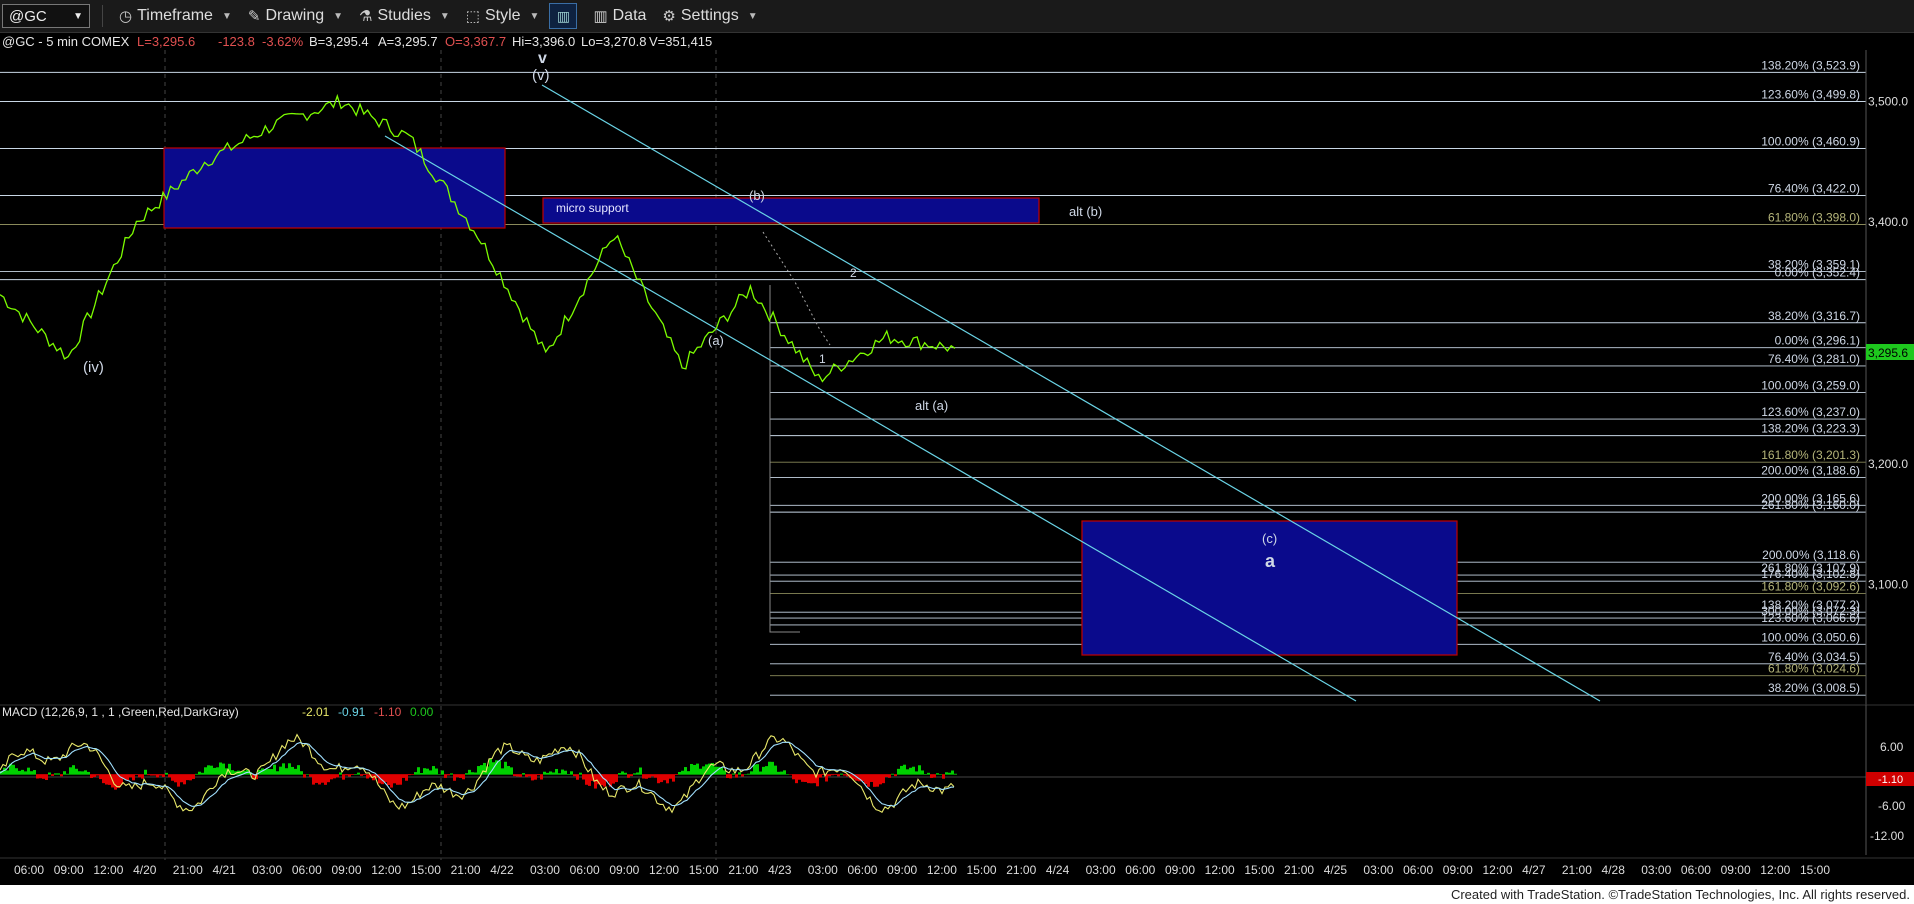 This screenshot has width=1914, height=904. I want to click on studies-label: Studies, so click(404, 15).